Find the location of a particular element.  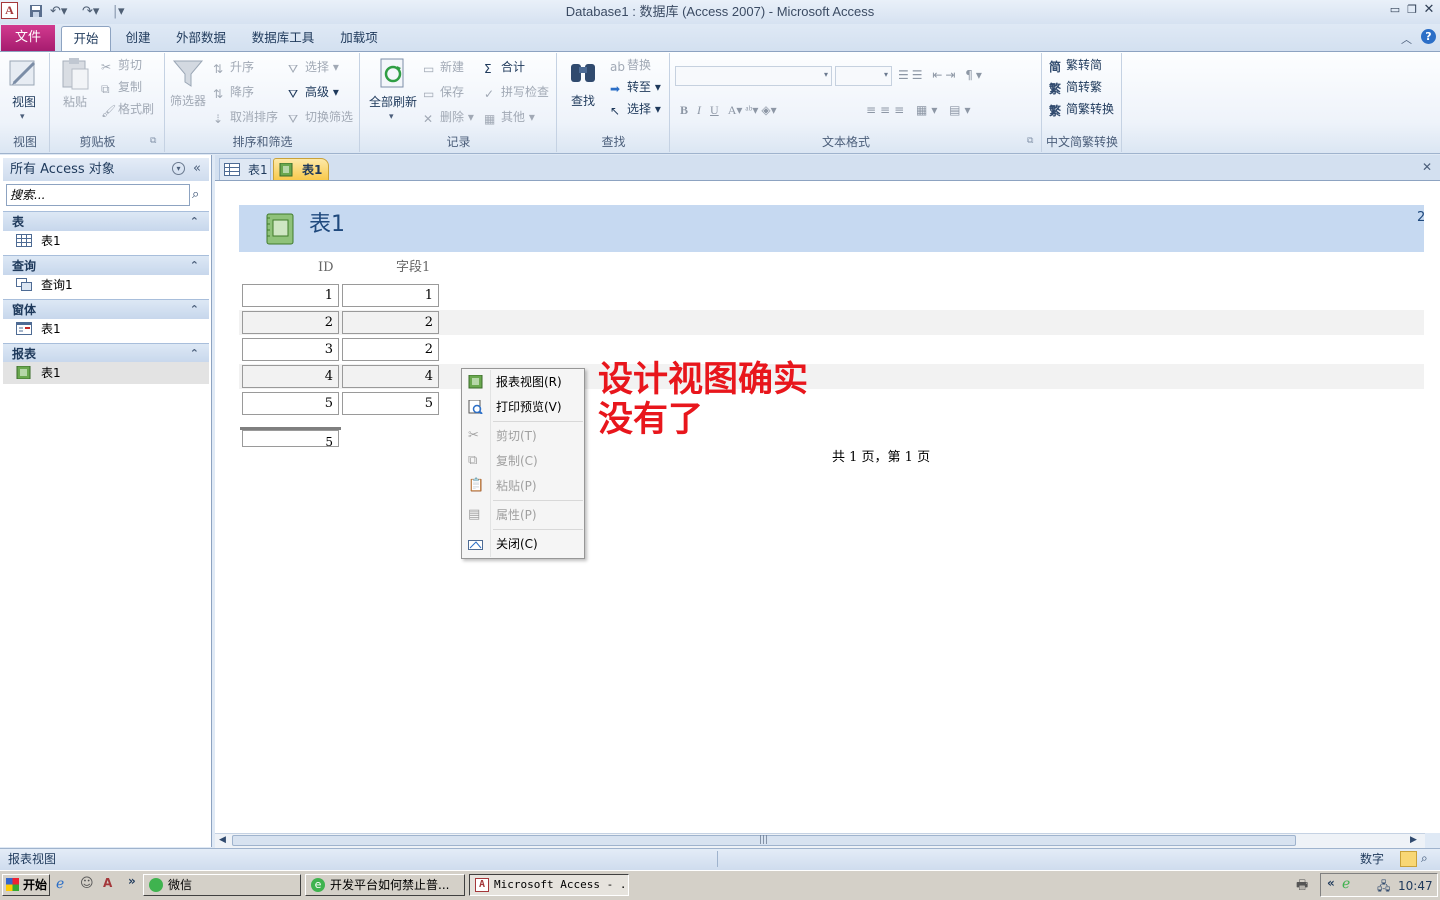

advanced-filter-button: ⛛ 高级 ▾ is located at coordinates (313, 92).